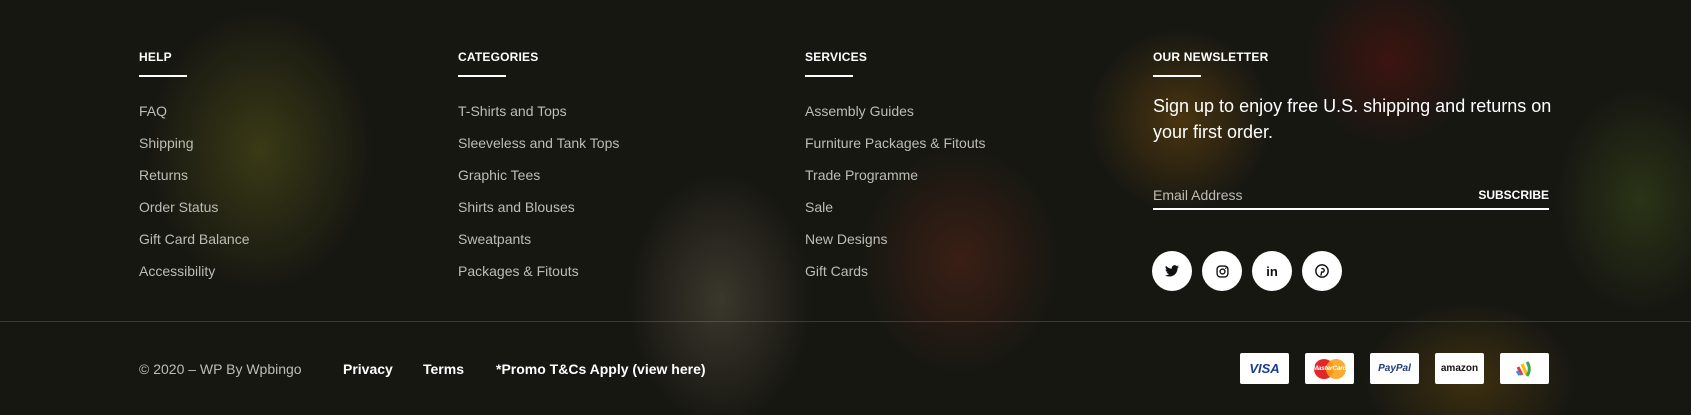 The width and height of the screenshot is (1691, 415). I want to click on help-link: Returns, so click(194, 175).